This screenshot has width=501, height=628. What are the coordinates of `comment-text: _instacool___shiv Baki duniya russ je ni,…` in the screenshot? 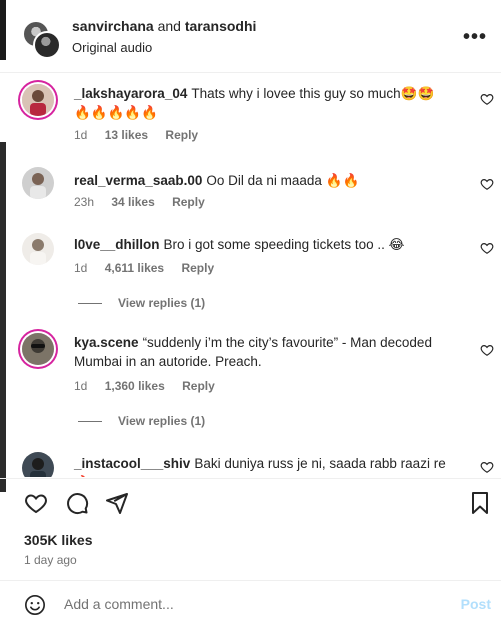 It's located at (261, 465).